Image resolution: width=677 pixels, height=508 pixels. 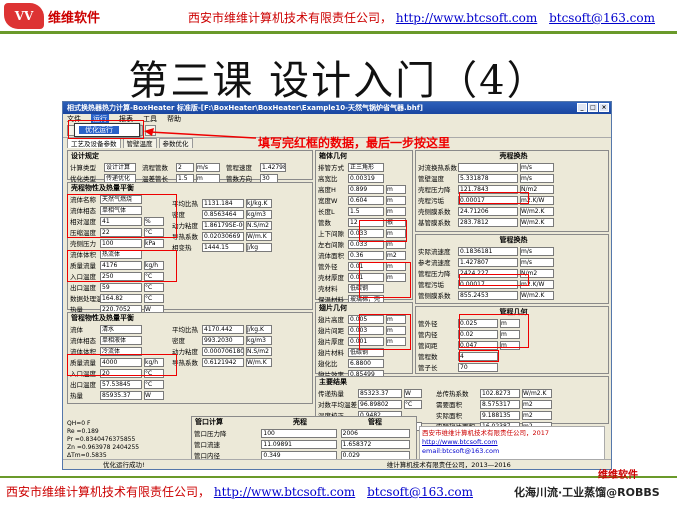 I want to click on field-value: 0.000706180, so click(x=223, y=351).